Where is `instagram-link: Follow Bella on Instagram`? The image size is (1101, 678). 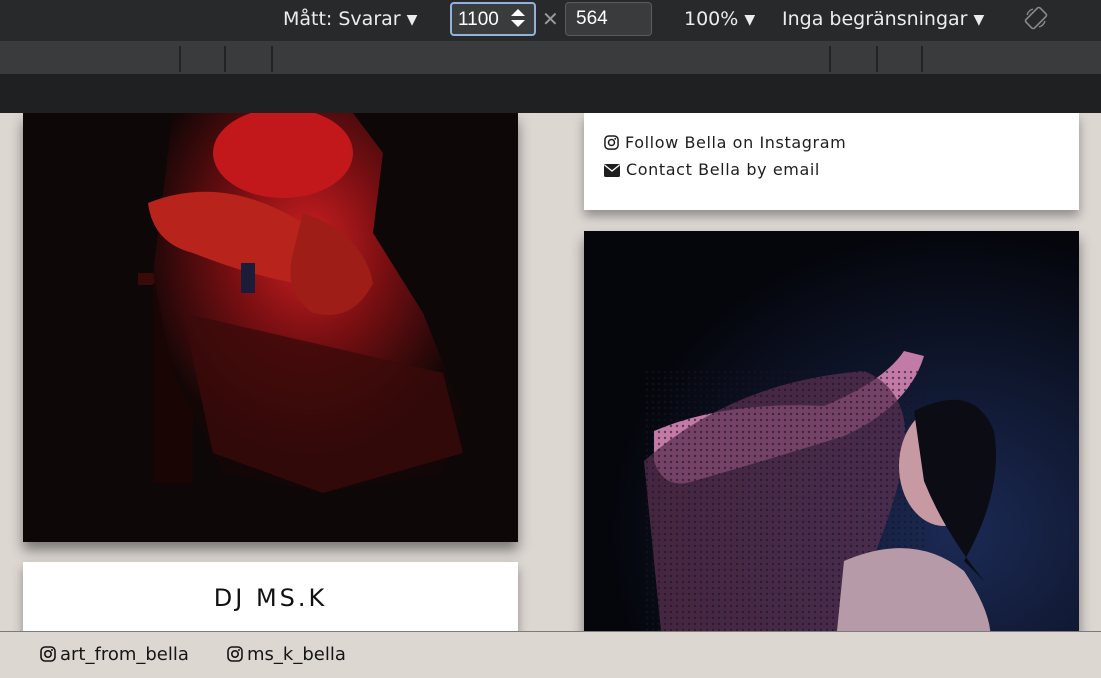 instagram-link: Follow Bella on Instagram is located at coordinates (725, 142).